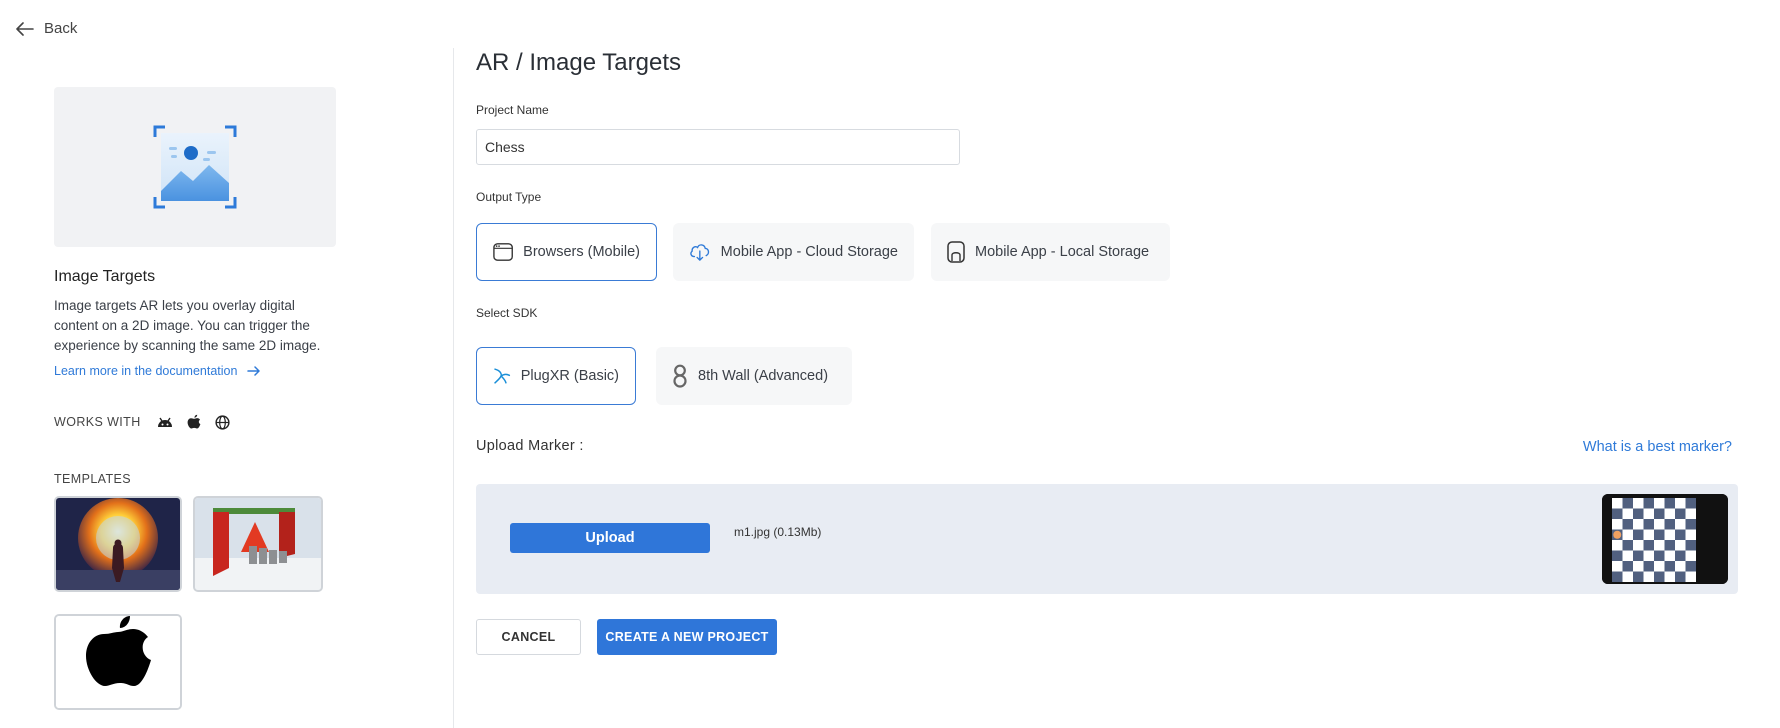 This screenshot has height=728, width=1780. I want to click on upload-panel: Upload m1.jpg (0.13Mb), so click(1107, 539).